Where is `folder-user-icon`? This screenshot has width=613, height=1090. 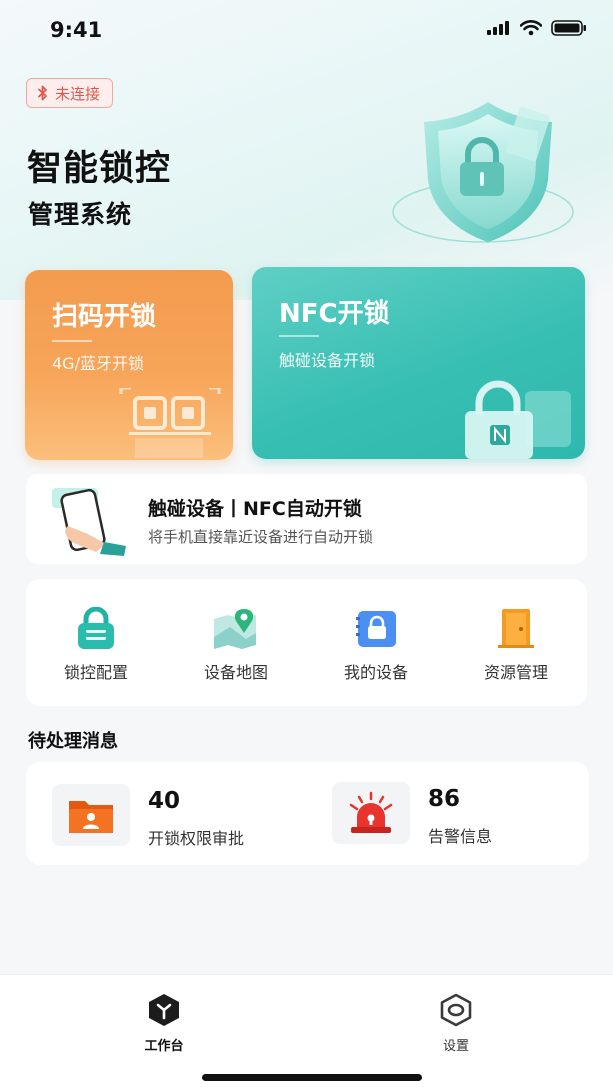 folder-user-icon is located at coordinates (91, 817).